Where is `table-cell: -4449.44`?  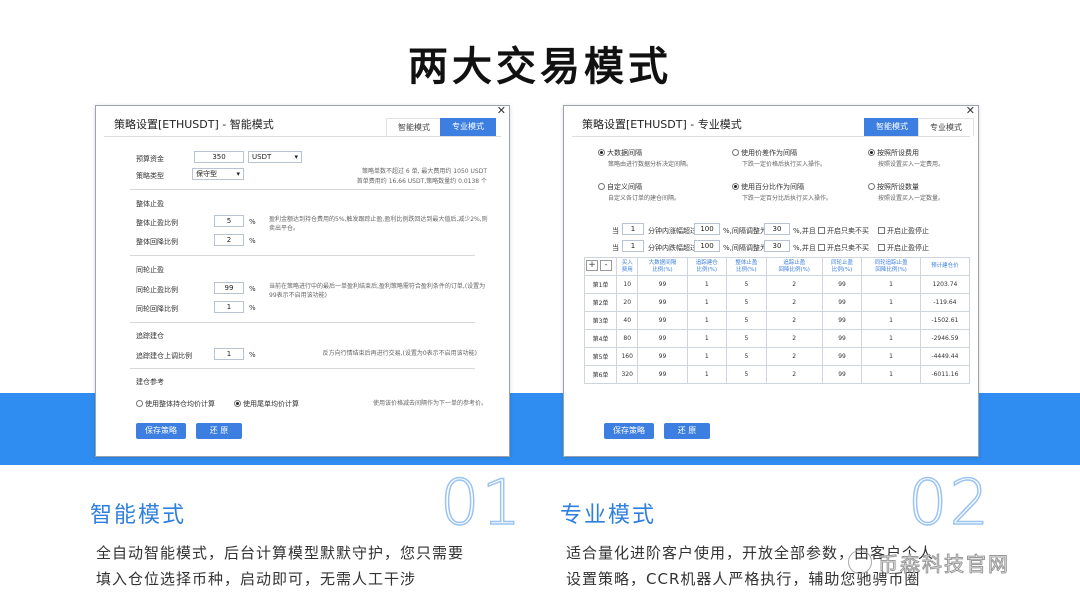
table-cell: -4449.44 is located at coordinates (944, 357).